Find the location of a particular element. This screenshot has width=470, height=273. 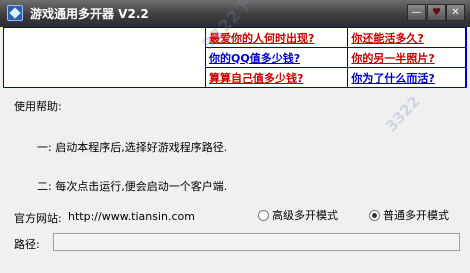

help-step-2: 二: 每次点击运行,便会启动一个客户端. is located at coordinates (132, 186).